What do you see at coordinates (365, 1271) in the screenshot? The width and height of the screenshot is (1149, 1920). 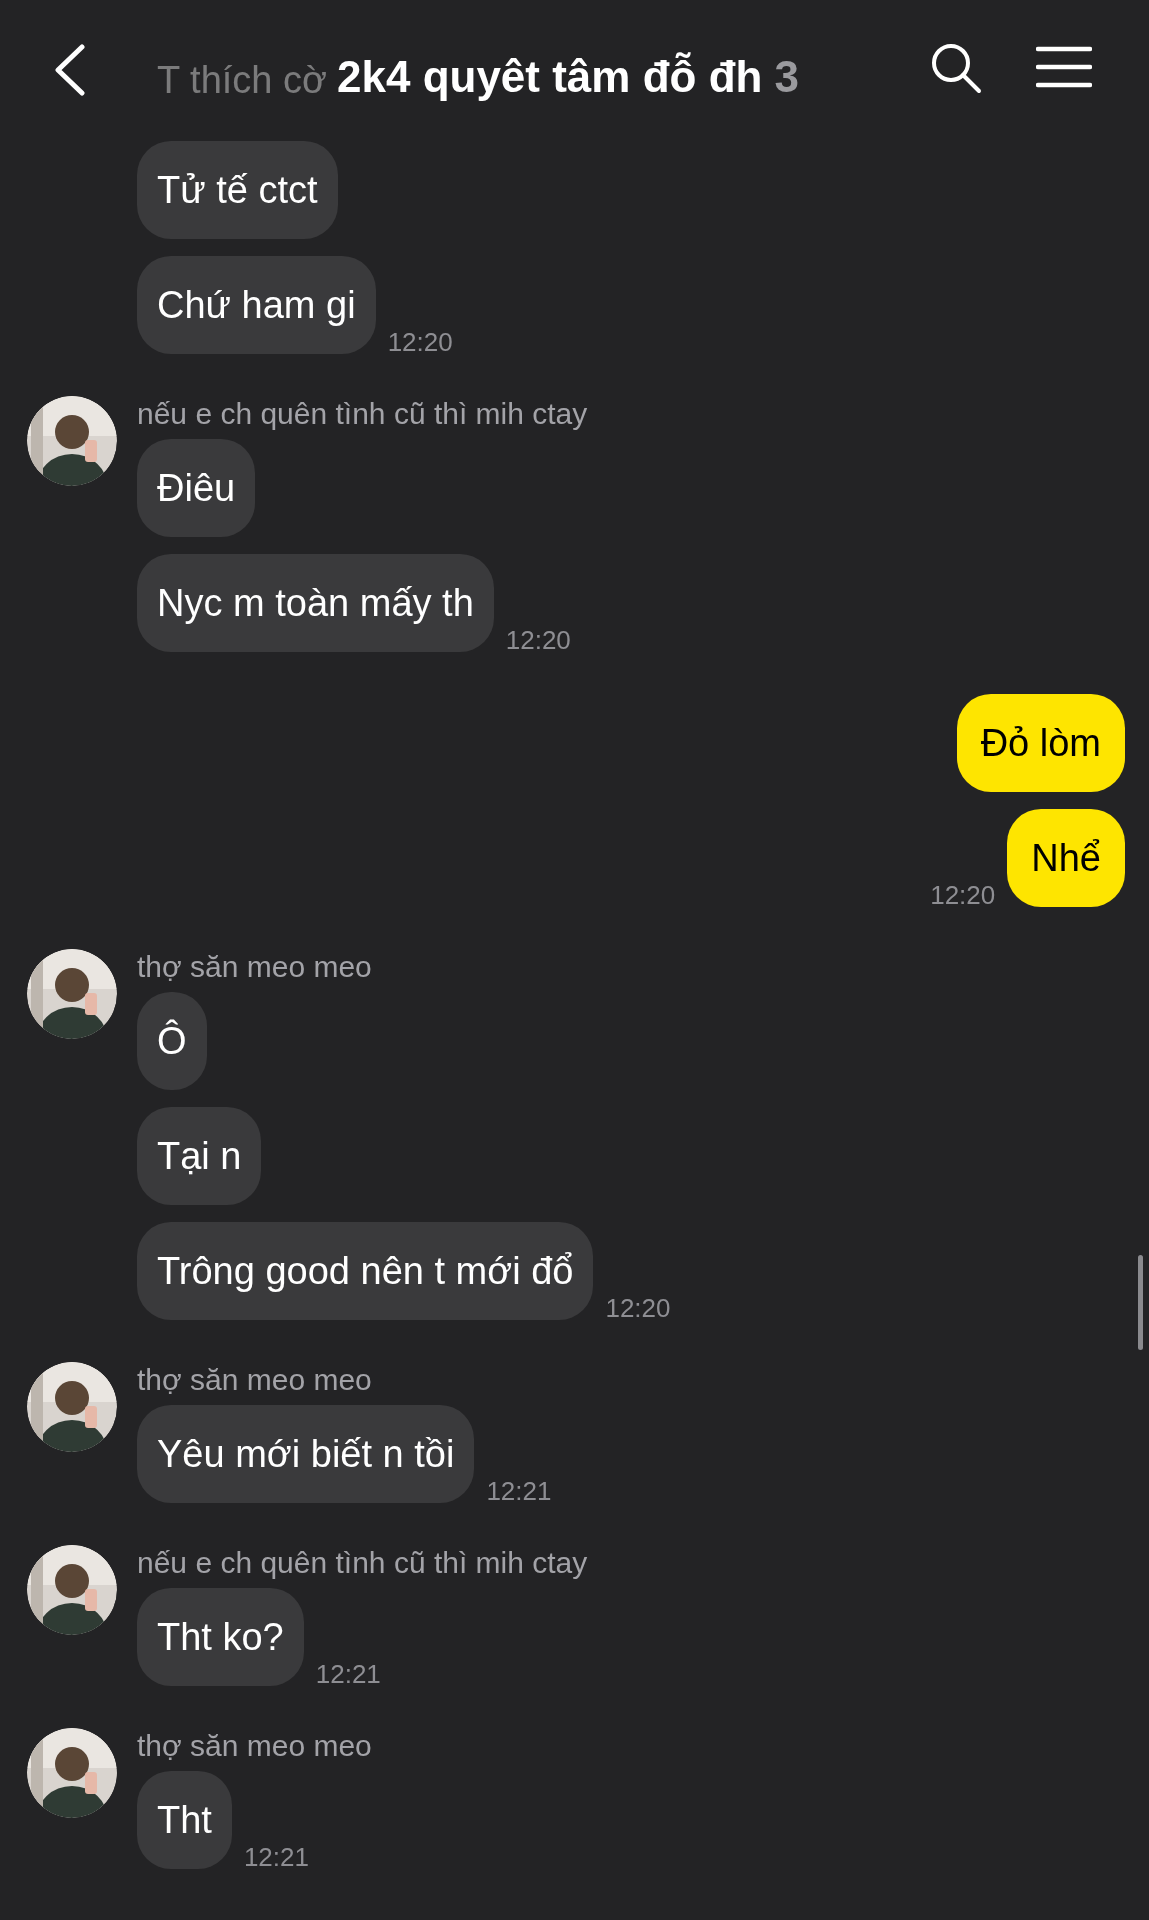 I see `message-bubble: Trông good nên t mới đổ` at bounding box center [365, 1271].